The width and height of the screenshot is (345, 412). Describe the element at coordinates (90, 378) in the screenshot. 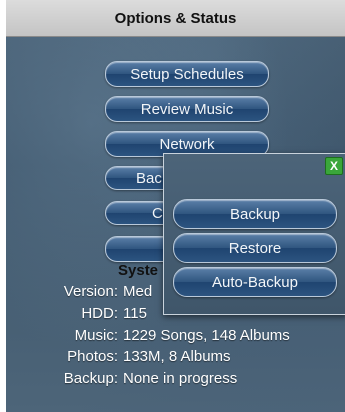

I see `backup-status-label: Backup:` at that location.